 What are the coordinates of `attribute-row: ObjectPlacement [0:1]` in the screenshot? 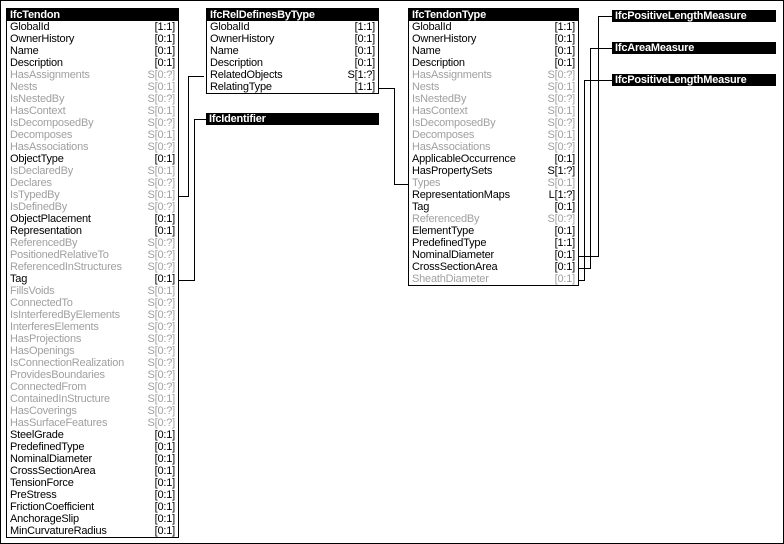 It's located at (92, 219).